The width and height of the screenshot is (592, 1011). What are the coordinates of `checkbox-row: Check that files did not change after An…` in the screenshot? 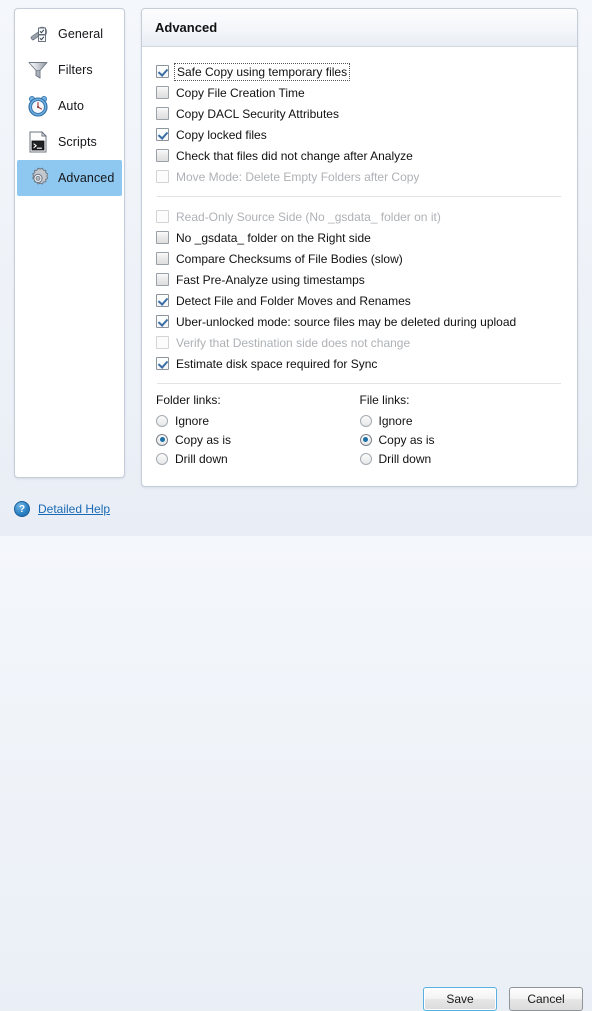 It's located at (359, 155).